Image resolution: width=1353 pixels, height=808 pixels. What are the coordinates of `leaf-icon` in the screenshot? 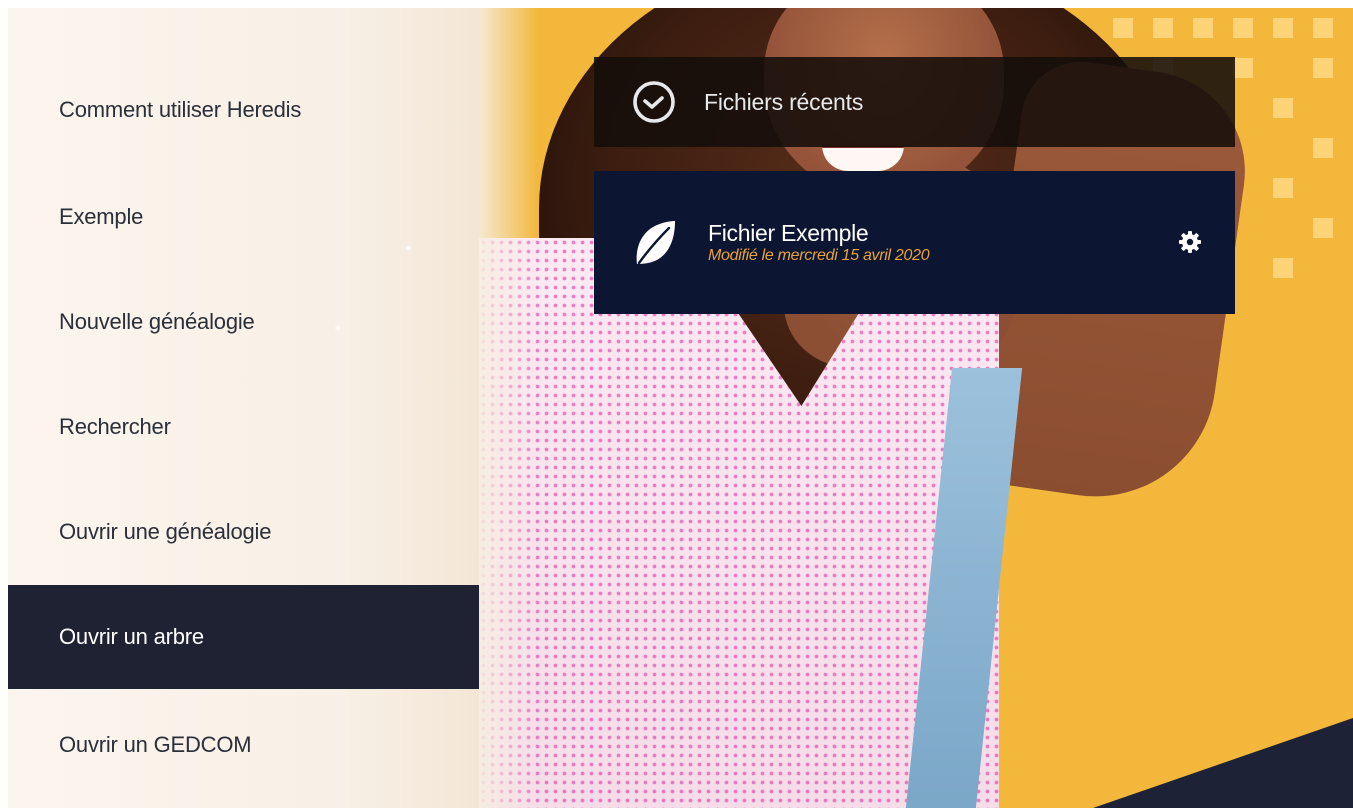 It's located at (655, 243).